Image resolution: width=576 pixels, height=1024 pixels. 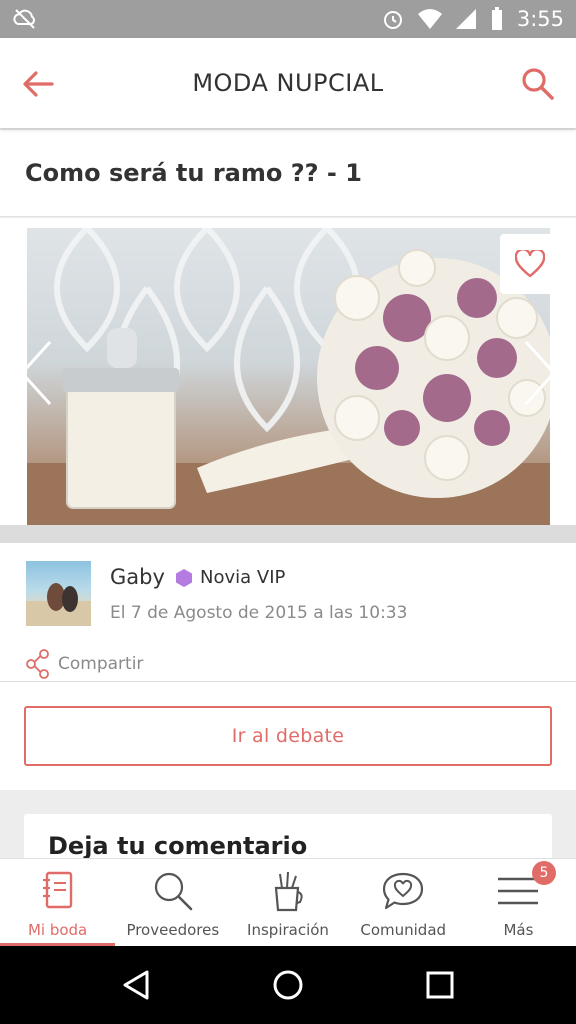 What do you see at coordinates (465, 19) in the screenshot?
I see `signal-icon` at bounding box center [465, 19].